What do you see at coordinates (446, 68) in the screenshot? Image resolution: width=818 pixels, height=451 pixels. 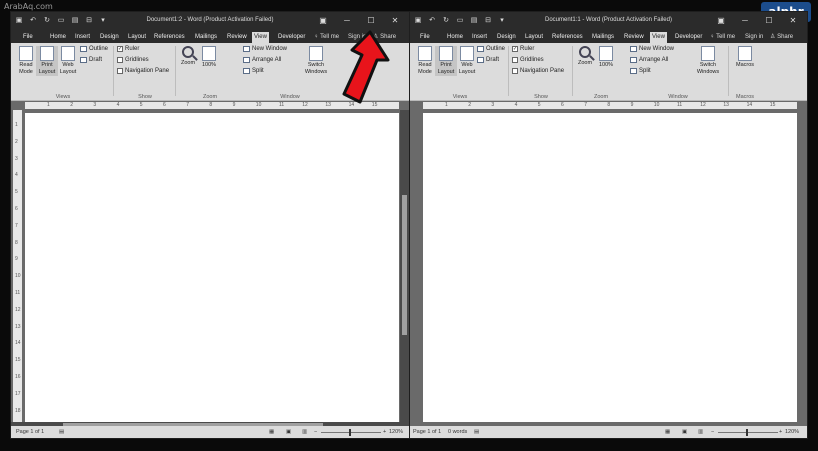 I see `print-layout-label: Print Layout` at bounding box center [446, 68].